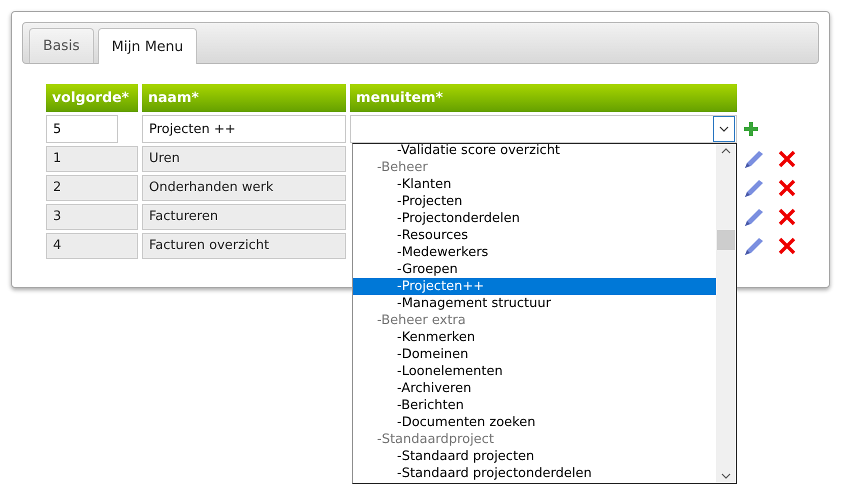 The image size is (845, 489). What do you see at coordinates (534, 422) in the screenshot?
I see `dropdown-option: -Documenten zoeken` at bounding box center [534, 422].